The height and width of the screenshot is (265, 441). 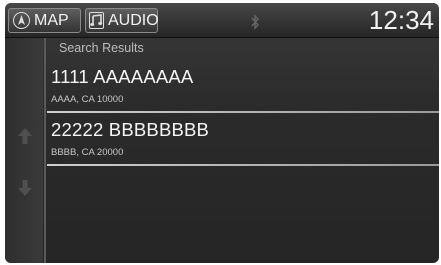 I want to click on scrollbar-track, so click(x=45, y=150).